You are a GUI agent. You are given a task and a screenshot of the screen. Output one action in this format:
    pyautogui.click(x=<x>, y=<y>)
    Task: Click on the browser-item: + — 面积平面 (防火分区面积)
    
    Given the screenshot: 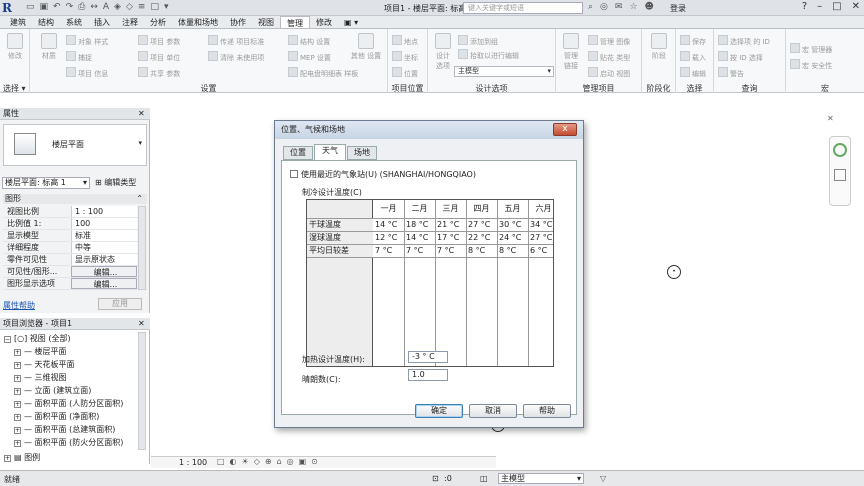 What is the action you would take?
    pyautogui.click(x=68, y=442)
    